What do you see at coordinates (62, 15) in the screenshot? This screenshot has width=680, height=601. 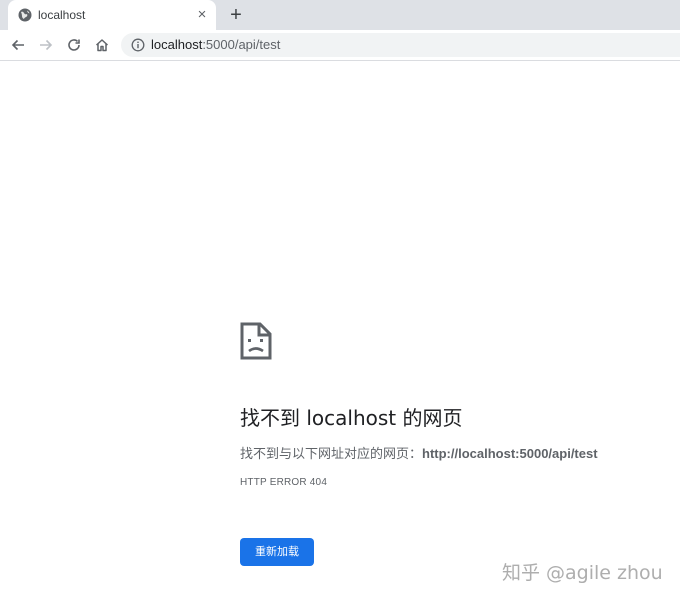 I see `tab-title: localhost` at bounding box center [62, 15].